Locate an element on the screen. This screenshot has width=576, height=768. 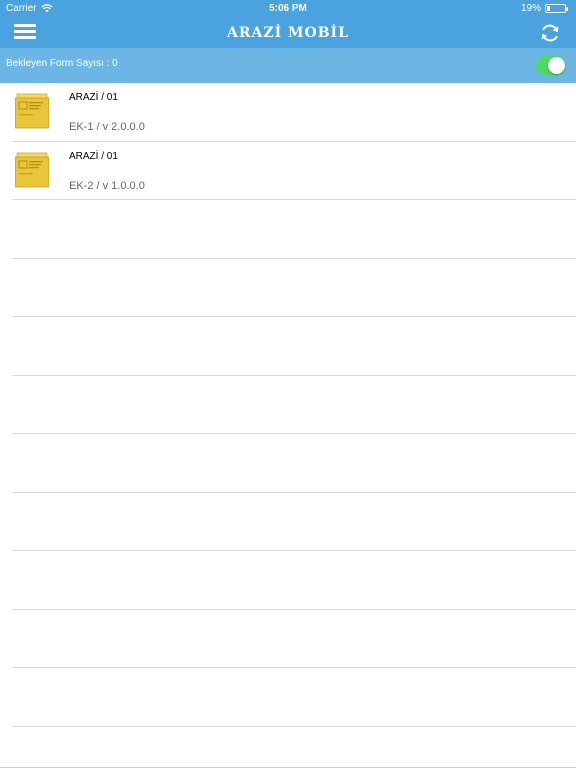
nav-bar: ARAZİ MOBİL is located at coordinates (288, 32).